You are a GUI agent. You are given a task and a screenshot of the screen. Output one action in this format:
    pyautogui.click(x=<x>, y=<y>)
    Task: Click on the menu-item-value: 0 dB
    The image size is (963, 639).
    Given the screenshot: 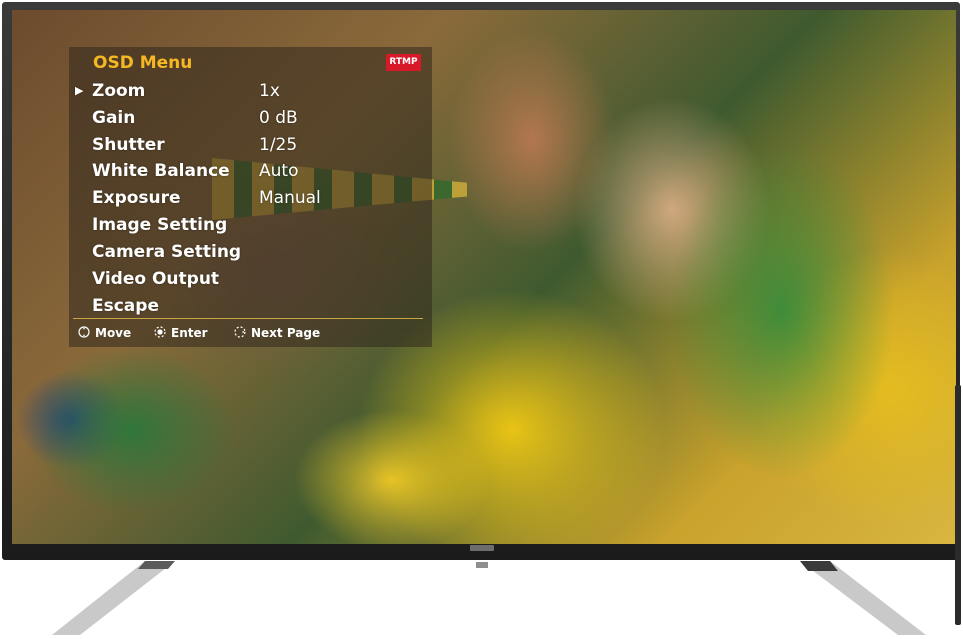 What is the action you would take?
    pyautogui.click(x=278, y=118)
    